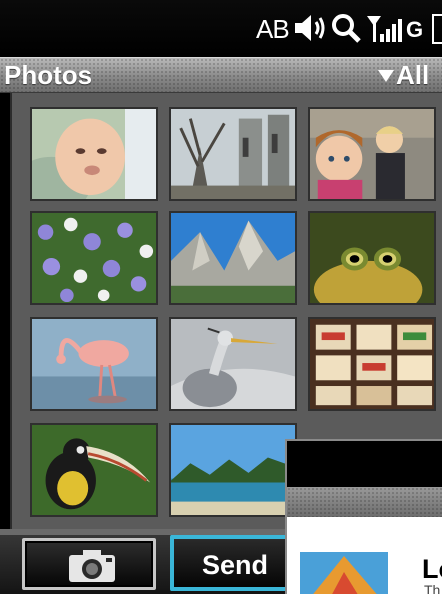 The height and width of the screenshot is (594, 442). What do you see at coordinates (310, 28) in the screenshot?
I see `speaker-icon` at bounding box center [310, 28].